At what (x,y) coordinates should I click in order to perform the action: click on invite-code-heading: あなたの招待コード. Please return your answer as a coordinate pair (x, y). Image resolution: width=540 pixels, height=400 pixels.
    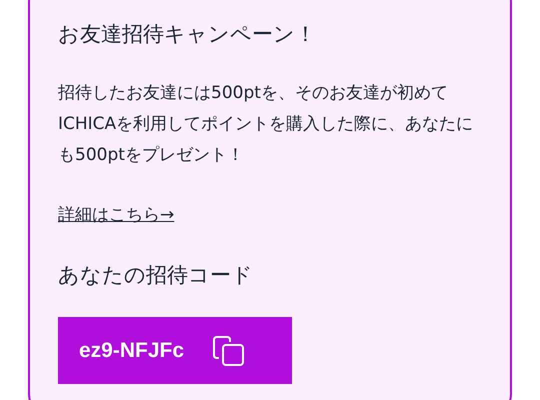
    Looking at the image, I should click on (156, 275).